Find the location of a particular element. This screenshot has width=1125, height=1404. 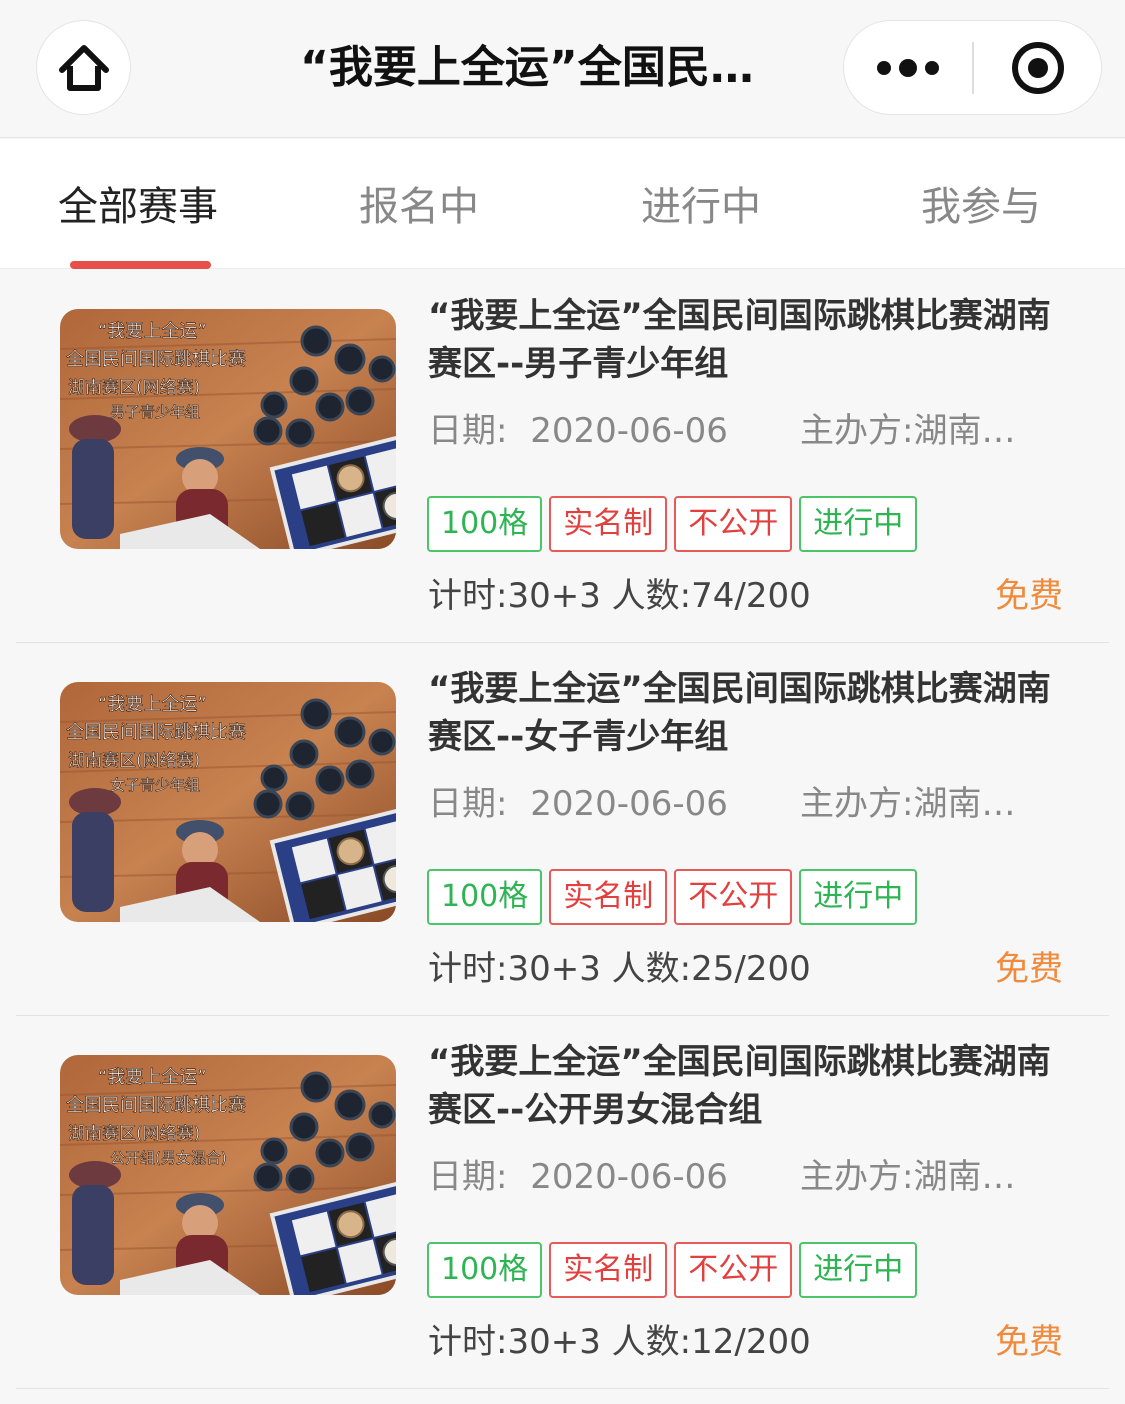

tab-registering: 报名中 is located at coordinates (419, 207).